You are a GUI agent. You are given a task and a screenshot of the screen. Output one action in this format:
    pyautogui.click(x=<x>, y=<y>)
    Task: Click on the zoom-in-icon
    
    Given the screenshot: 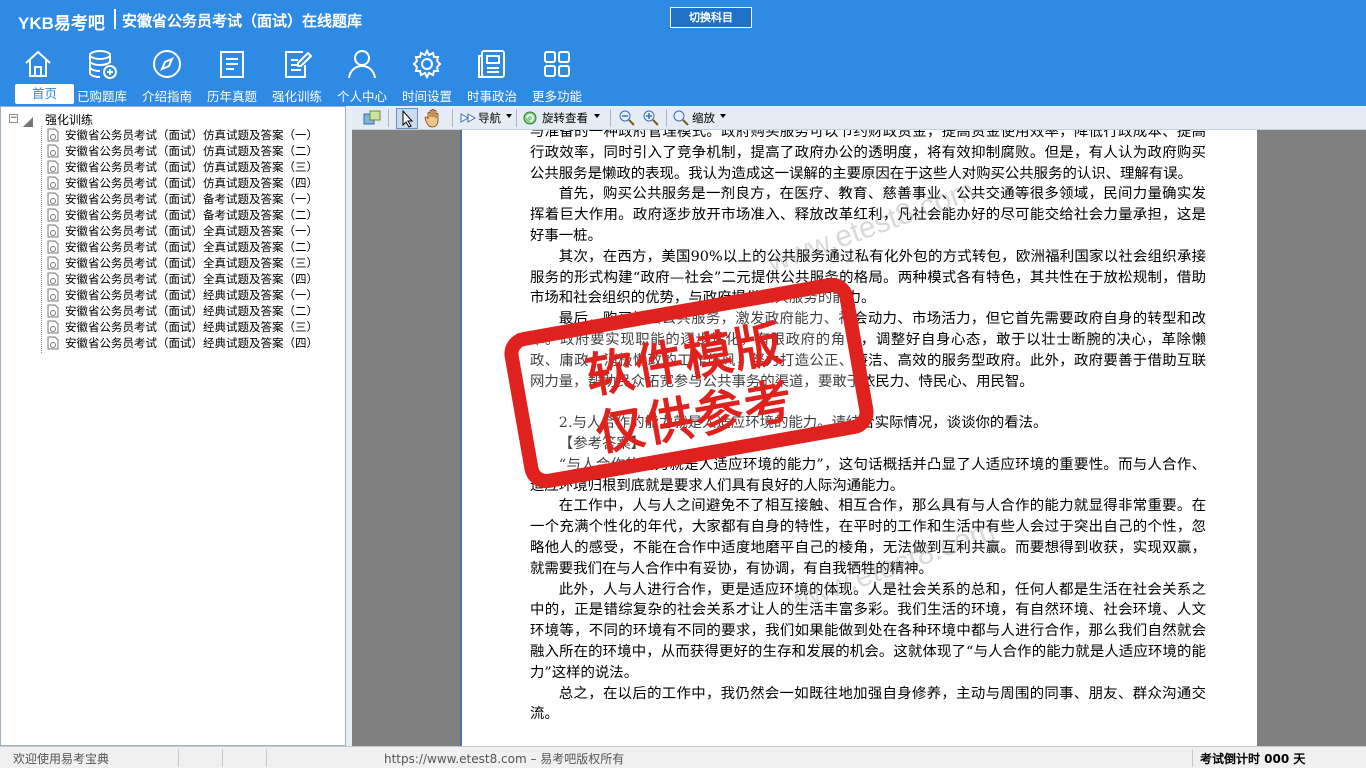 What is the action you would take?
    pyautogui.click(x=651, y=119)
    